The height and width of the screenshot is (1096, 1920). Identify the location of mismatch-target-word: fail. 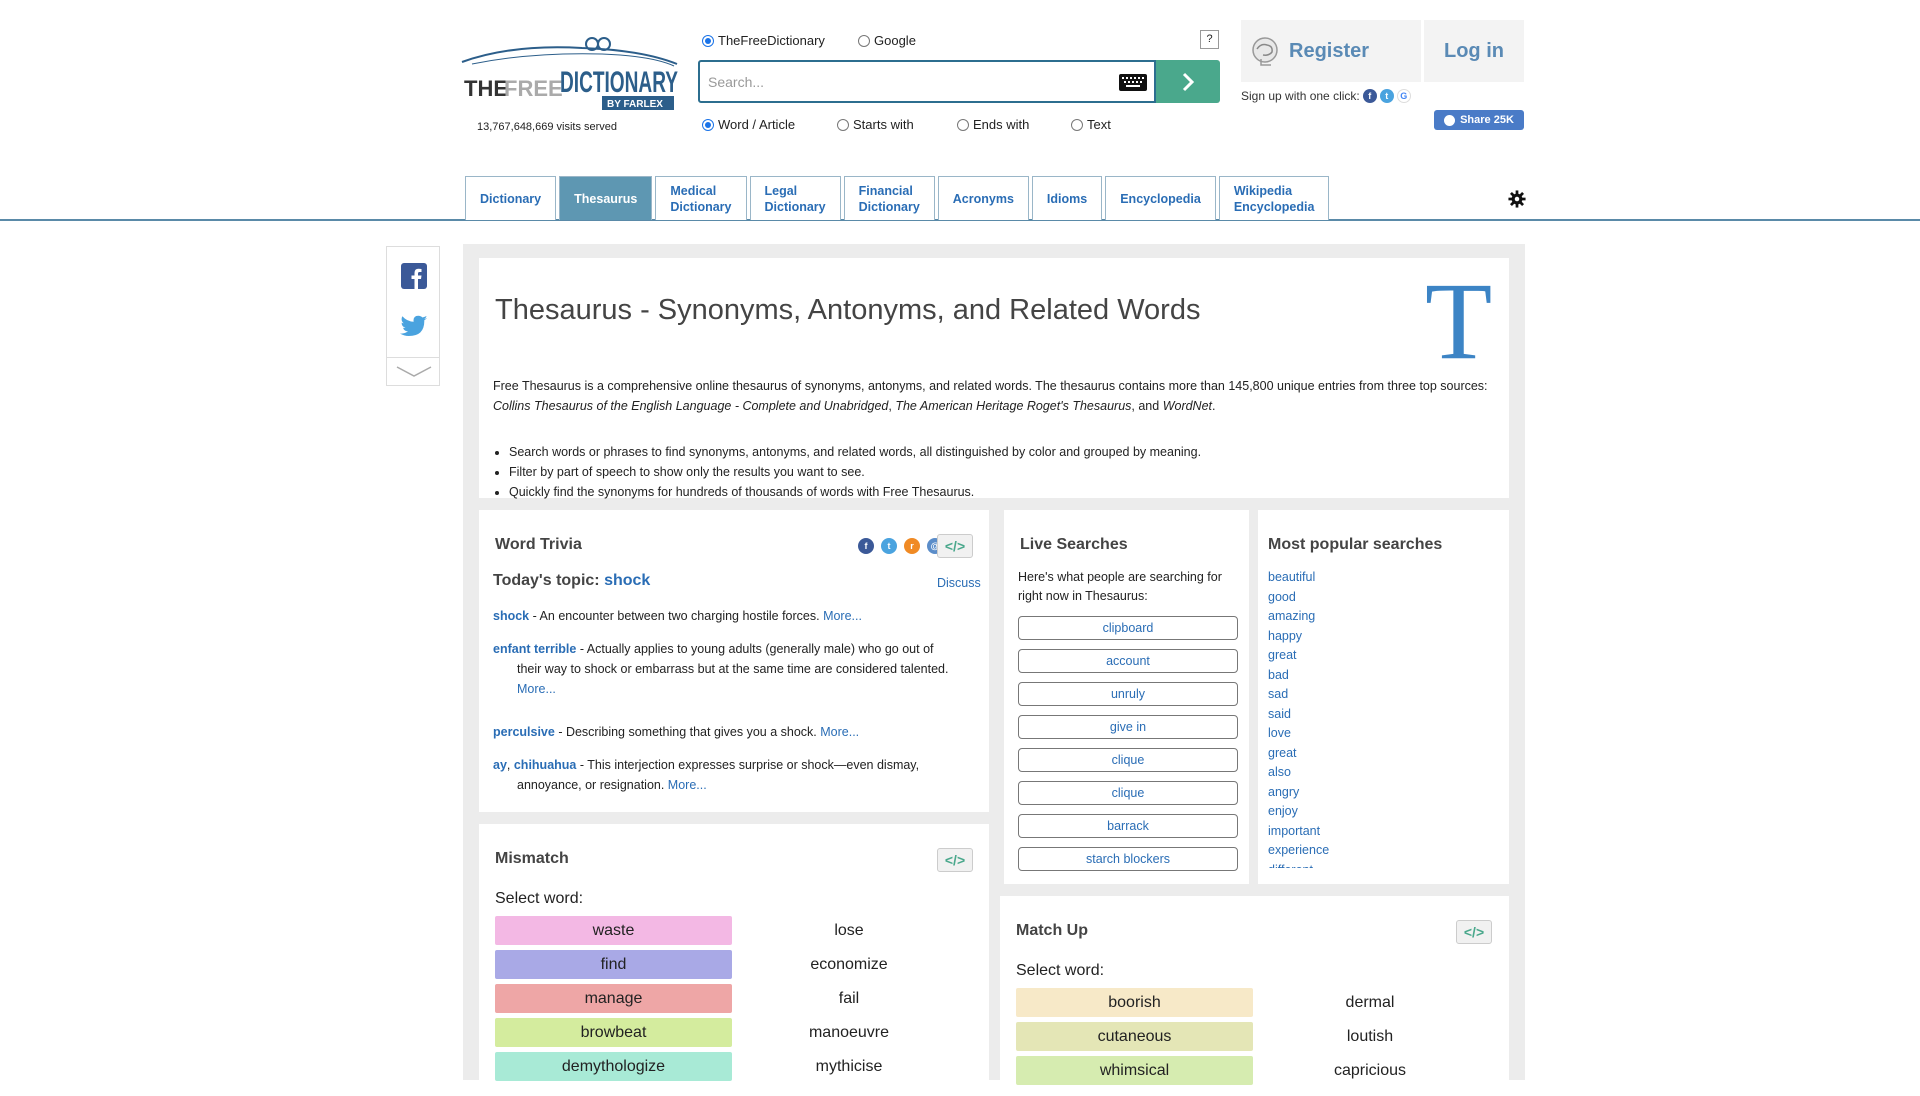
(849, 998).